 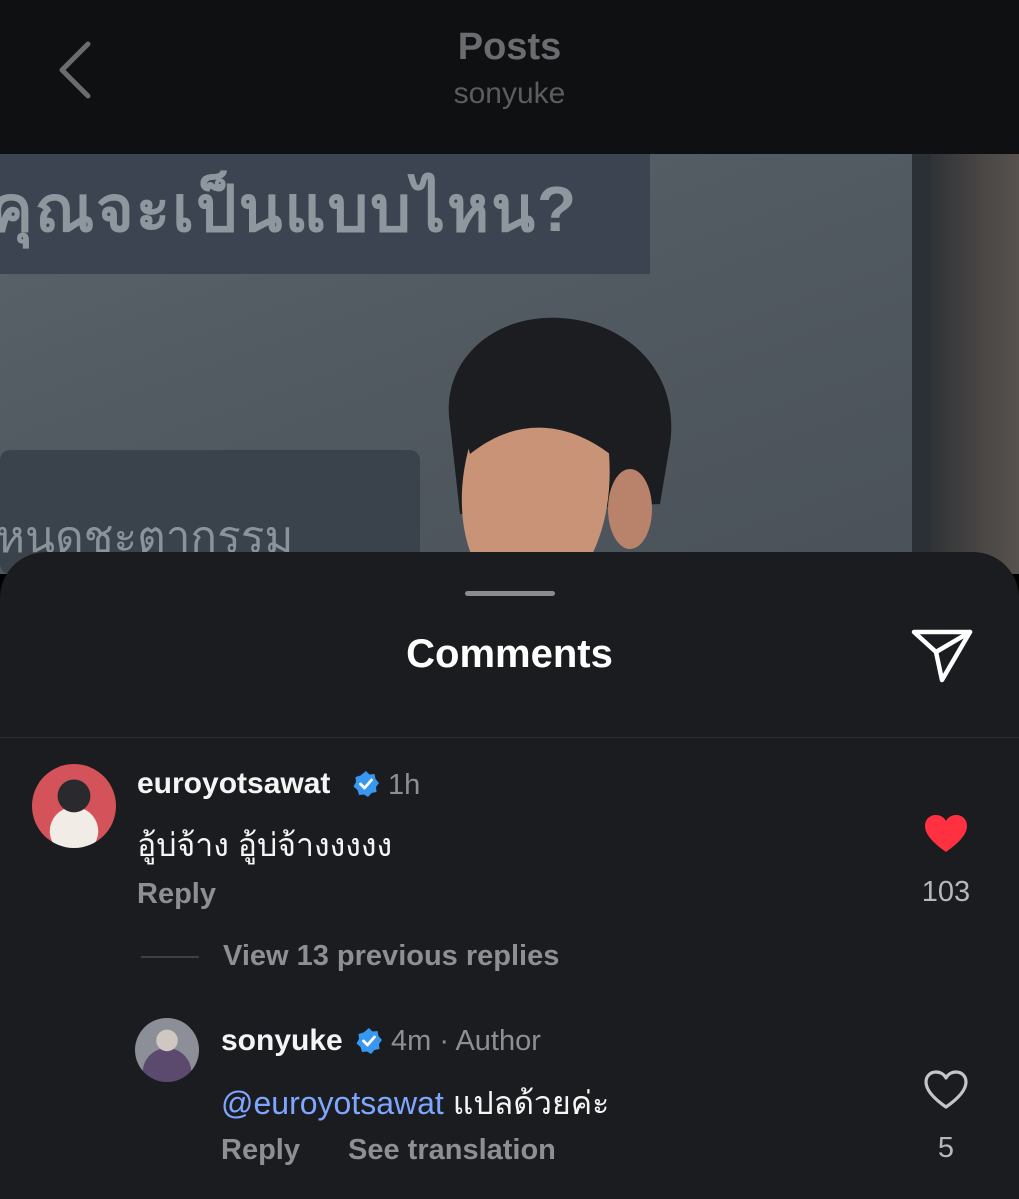 What do you see at coordinates (452, 1150) in the screenshot?
I see `see-translation-button: See translation` at bounding box center [452, 1150].